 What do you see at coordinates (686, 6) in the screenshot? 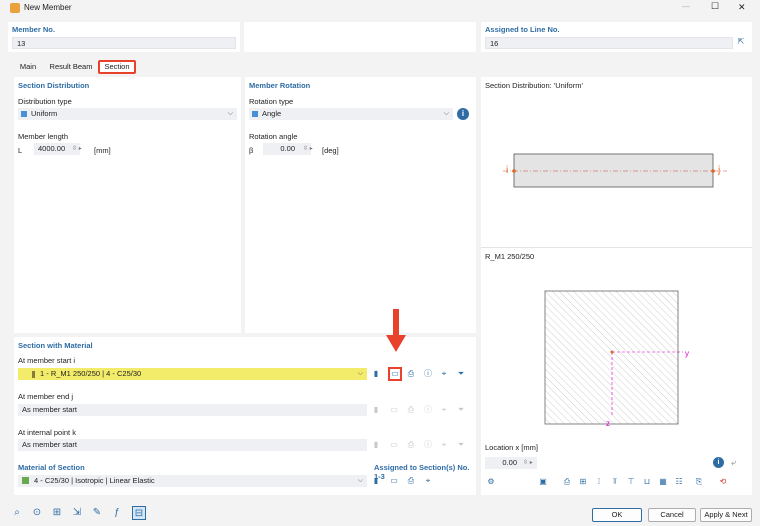
I see `minimize-button: —` at bounding box center [686, 6].